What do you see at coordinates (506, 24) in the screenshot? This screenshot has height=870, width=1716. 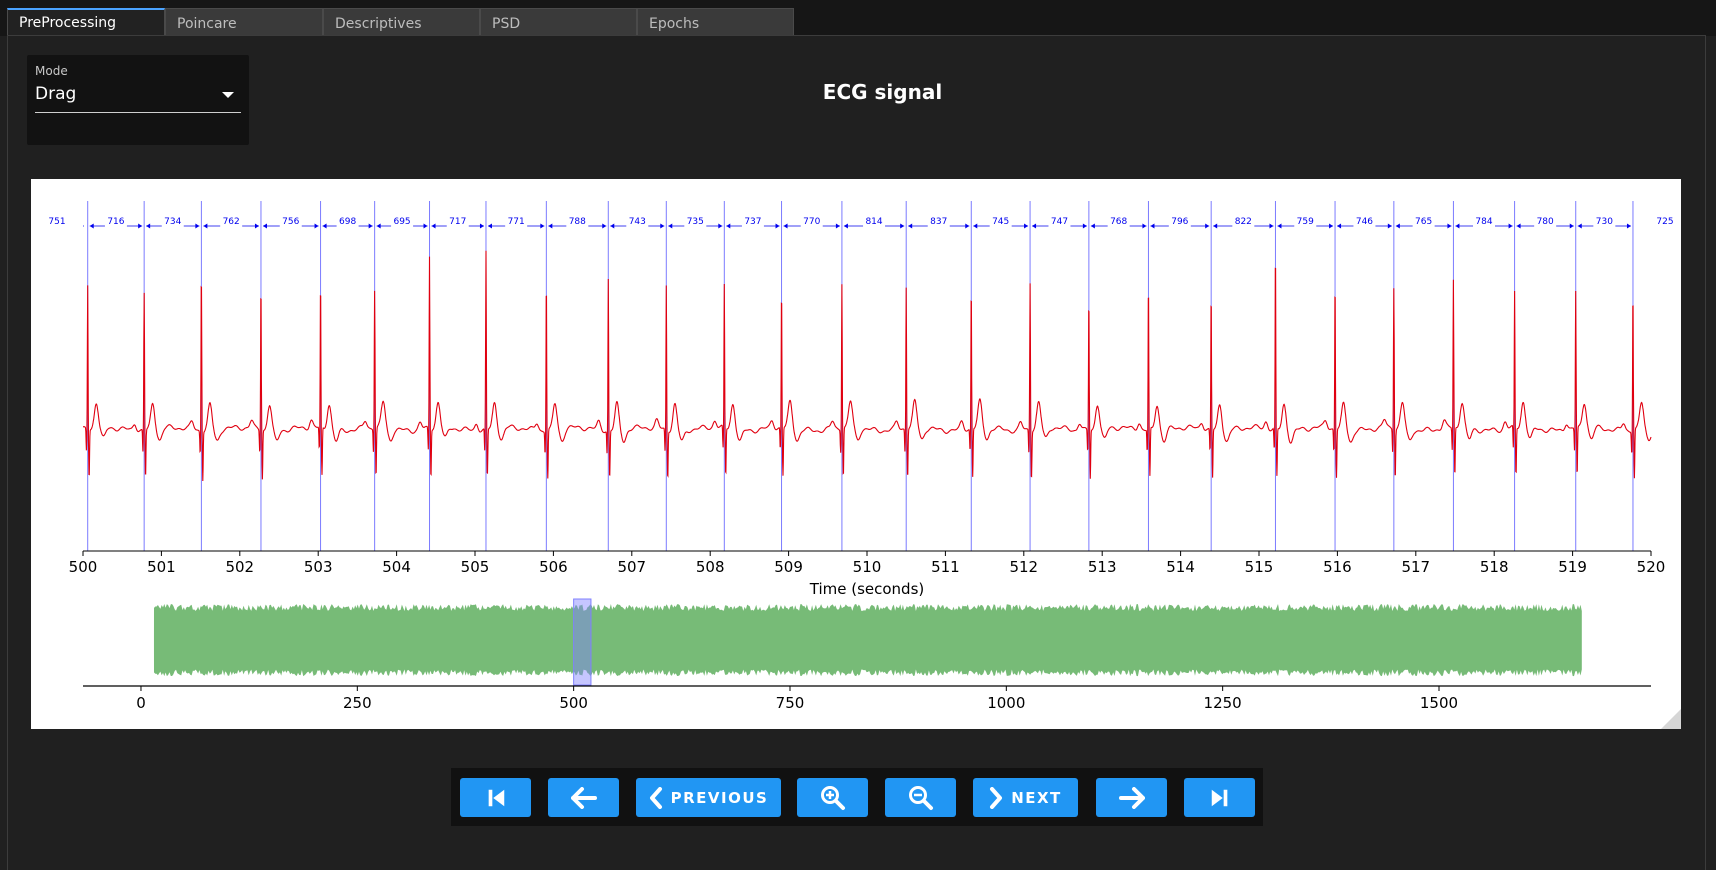 I see `tab-label: PSD` at bounding box center [506, 24].